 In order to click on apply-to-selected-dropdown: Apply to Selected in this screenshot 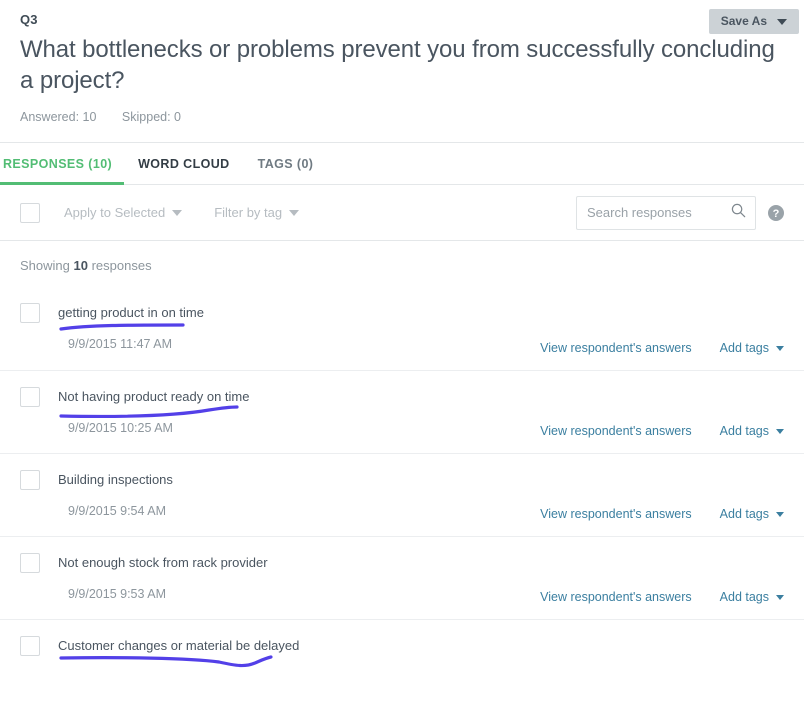, I will do `click(123, 213)`.